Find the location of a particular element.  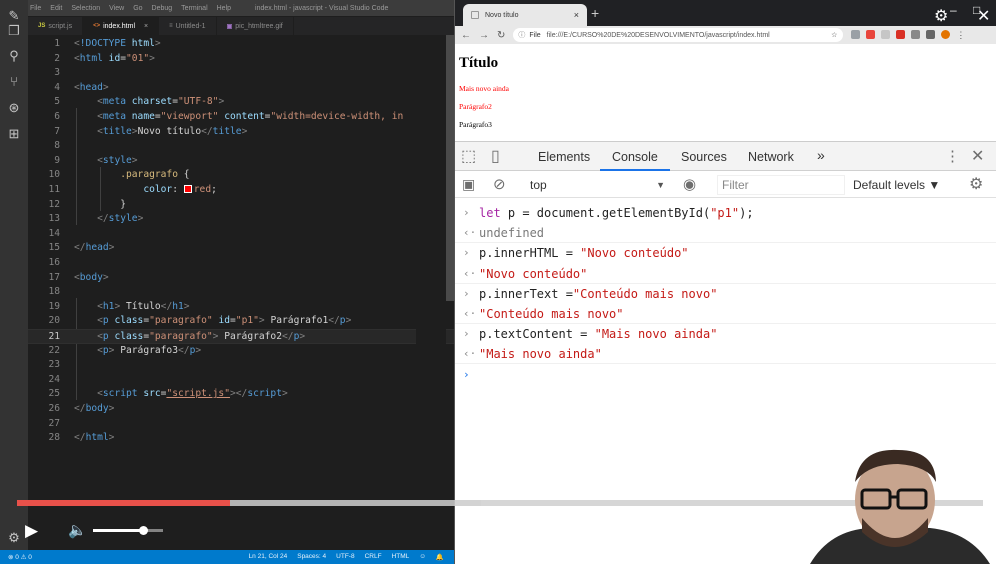

color-swatch-icon is located at coordinates (187, 189).